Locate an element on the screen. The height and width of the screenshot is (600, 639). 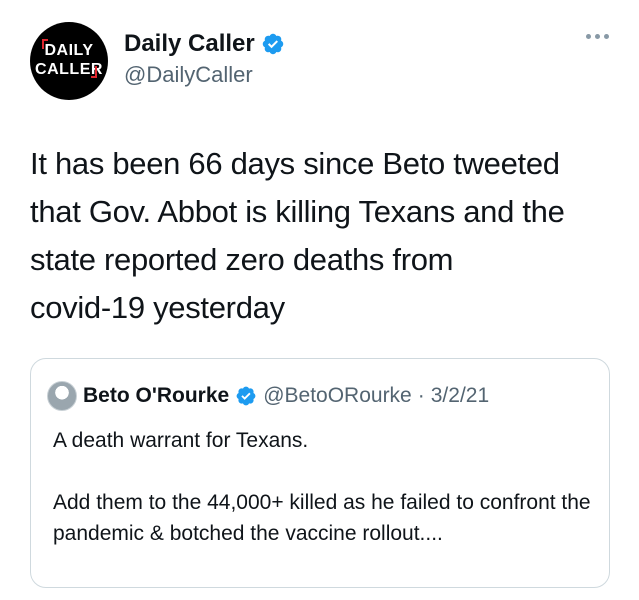
quoted-avatar is located at coordinates (62, 396).